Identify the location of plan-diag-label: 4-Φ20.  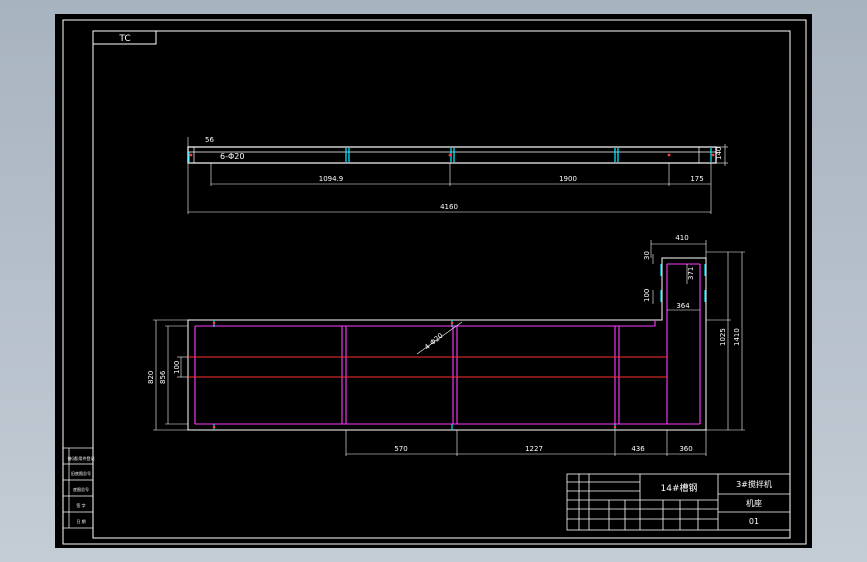
(434, 342).